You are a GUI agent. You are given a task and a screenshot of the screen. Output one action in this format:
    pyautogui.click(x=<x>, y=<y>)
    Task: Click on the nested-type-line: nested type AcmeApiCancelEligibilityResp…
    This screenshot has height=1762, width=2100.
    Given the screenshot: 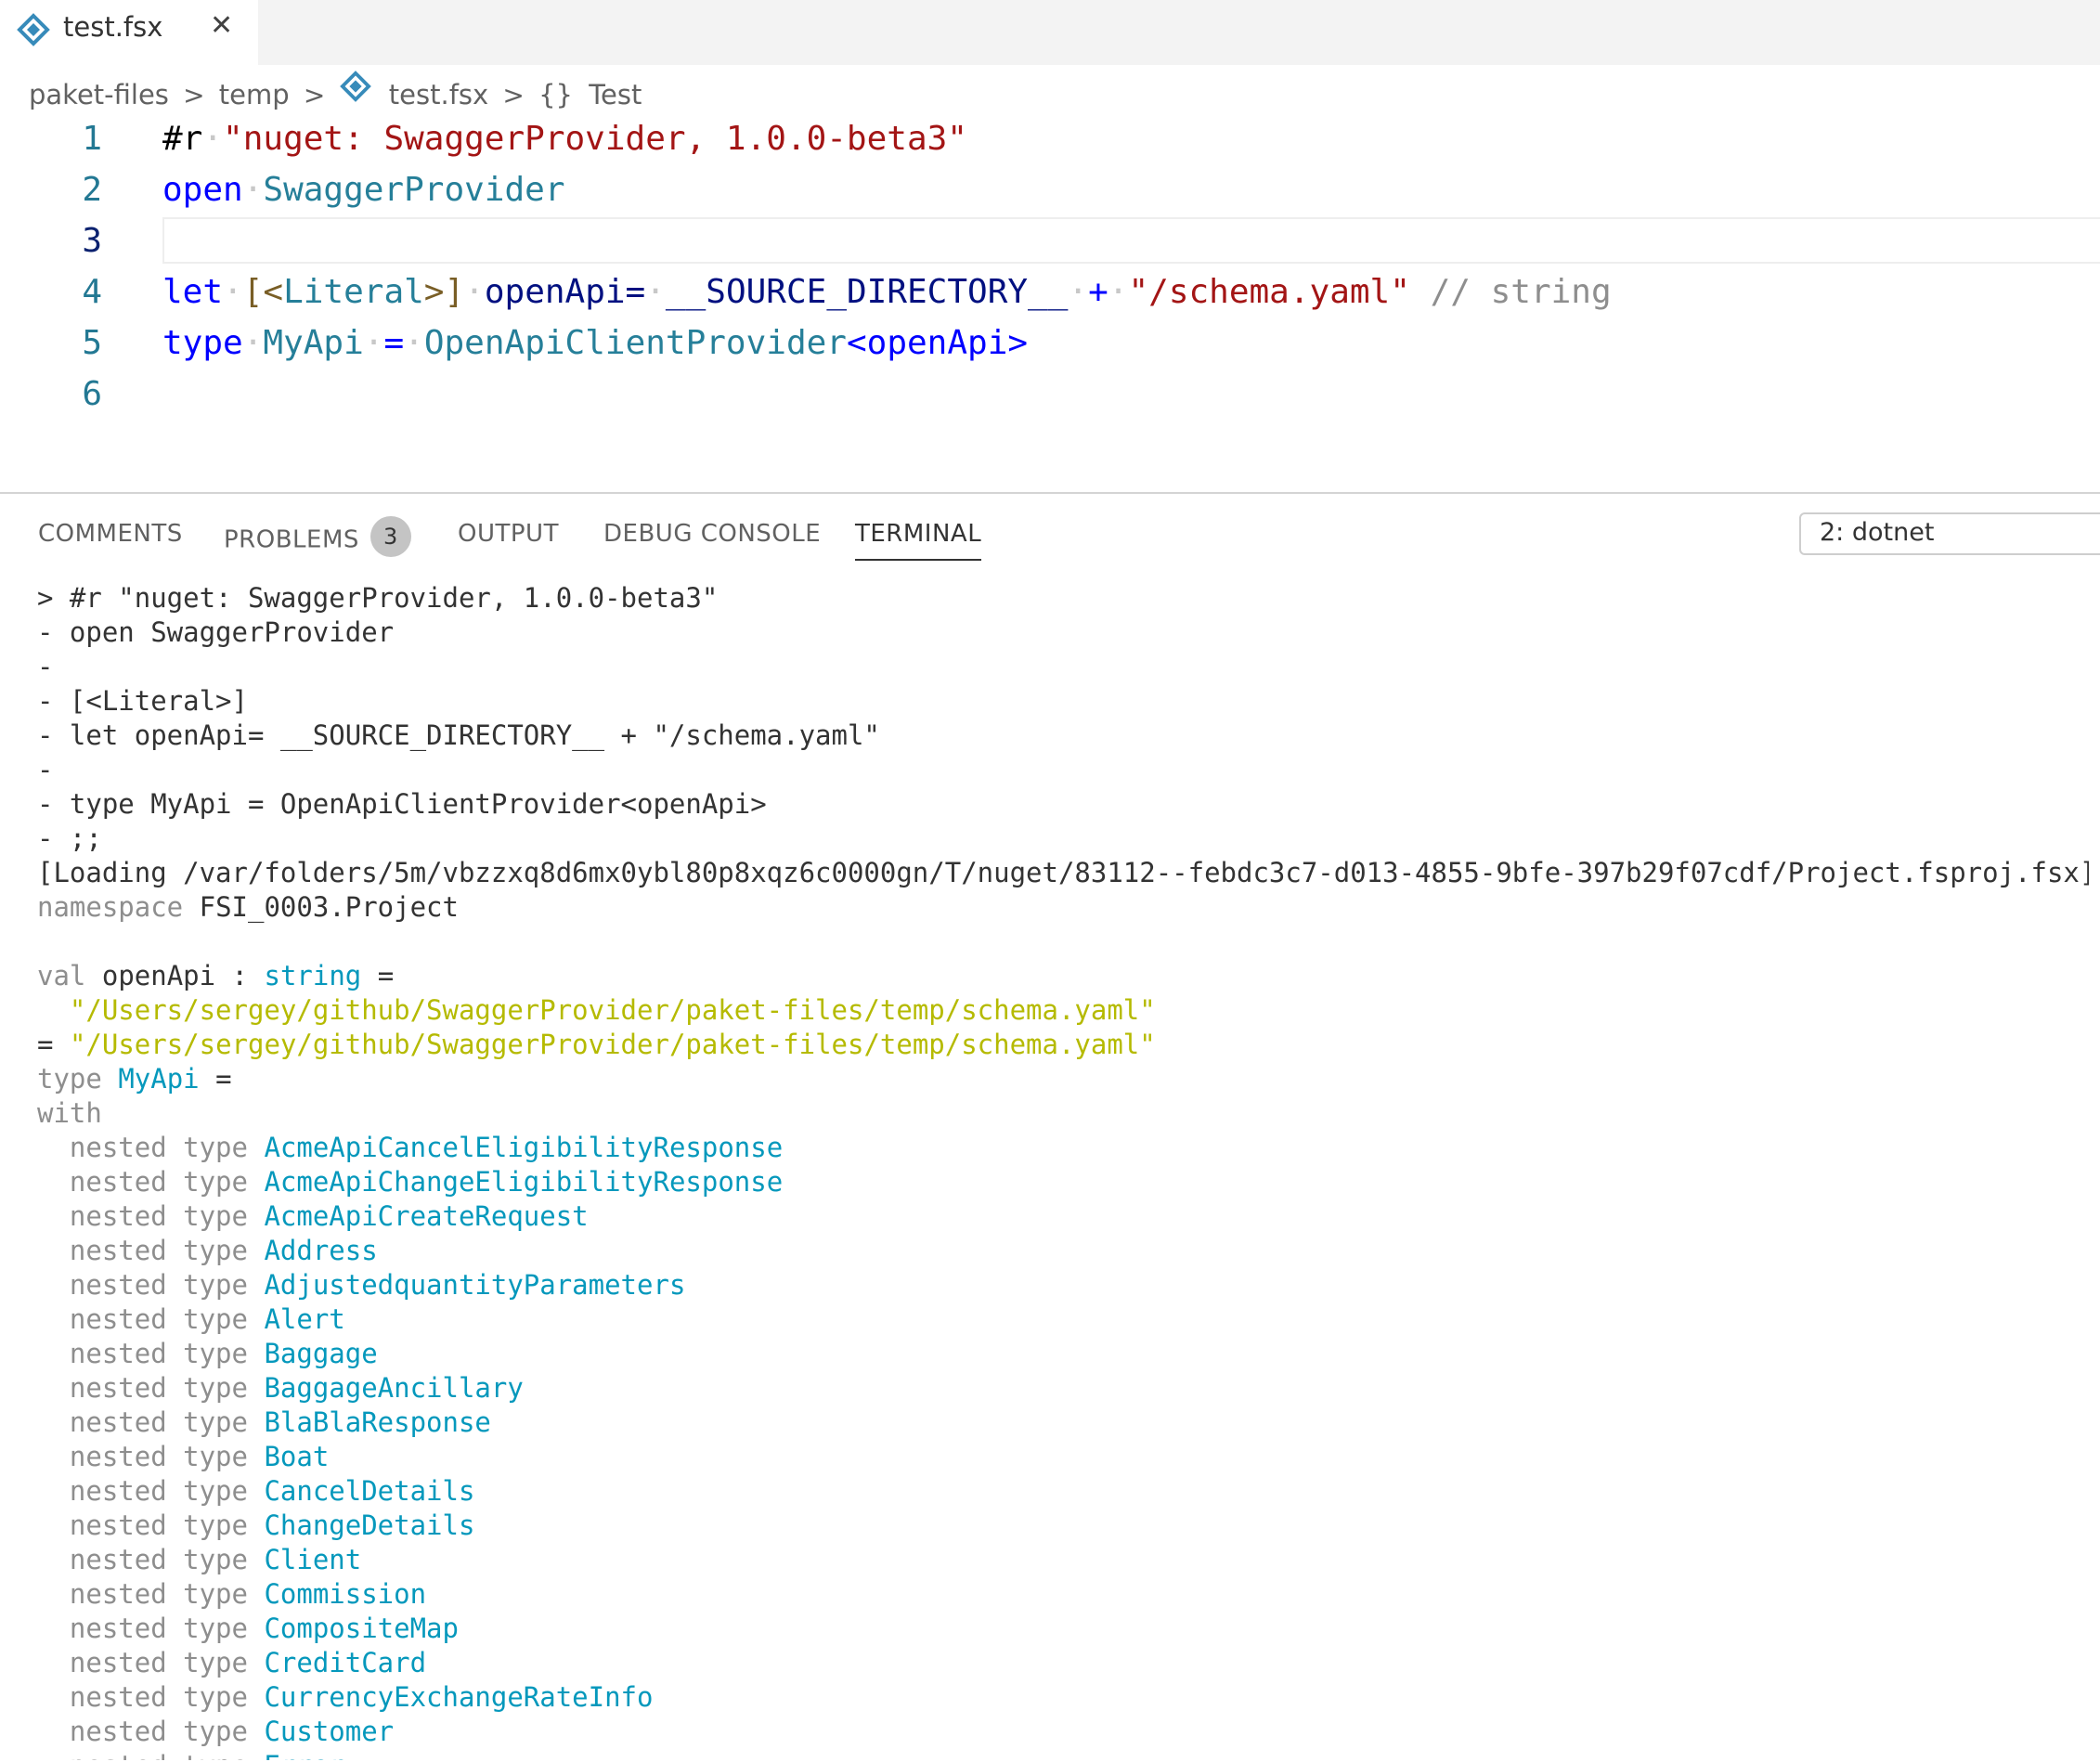 What is the action you would take?
    pyautogui.click(x=1063, y=1148)
    